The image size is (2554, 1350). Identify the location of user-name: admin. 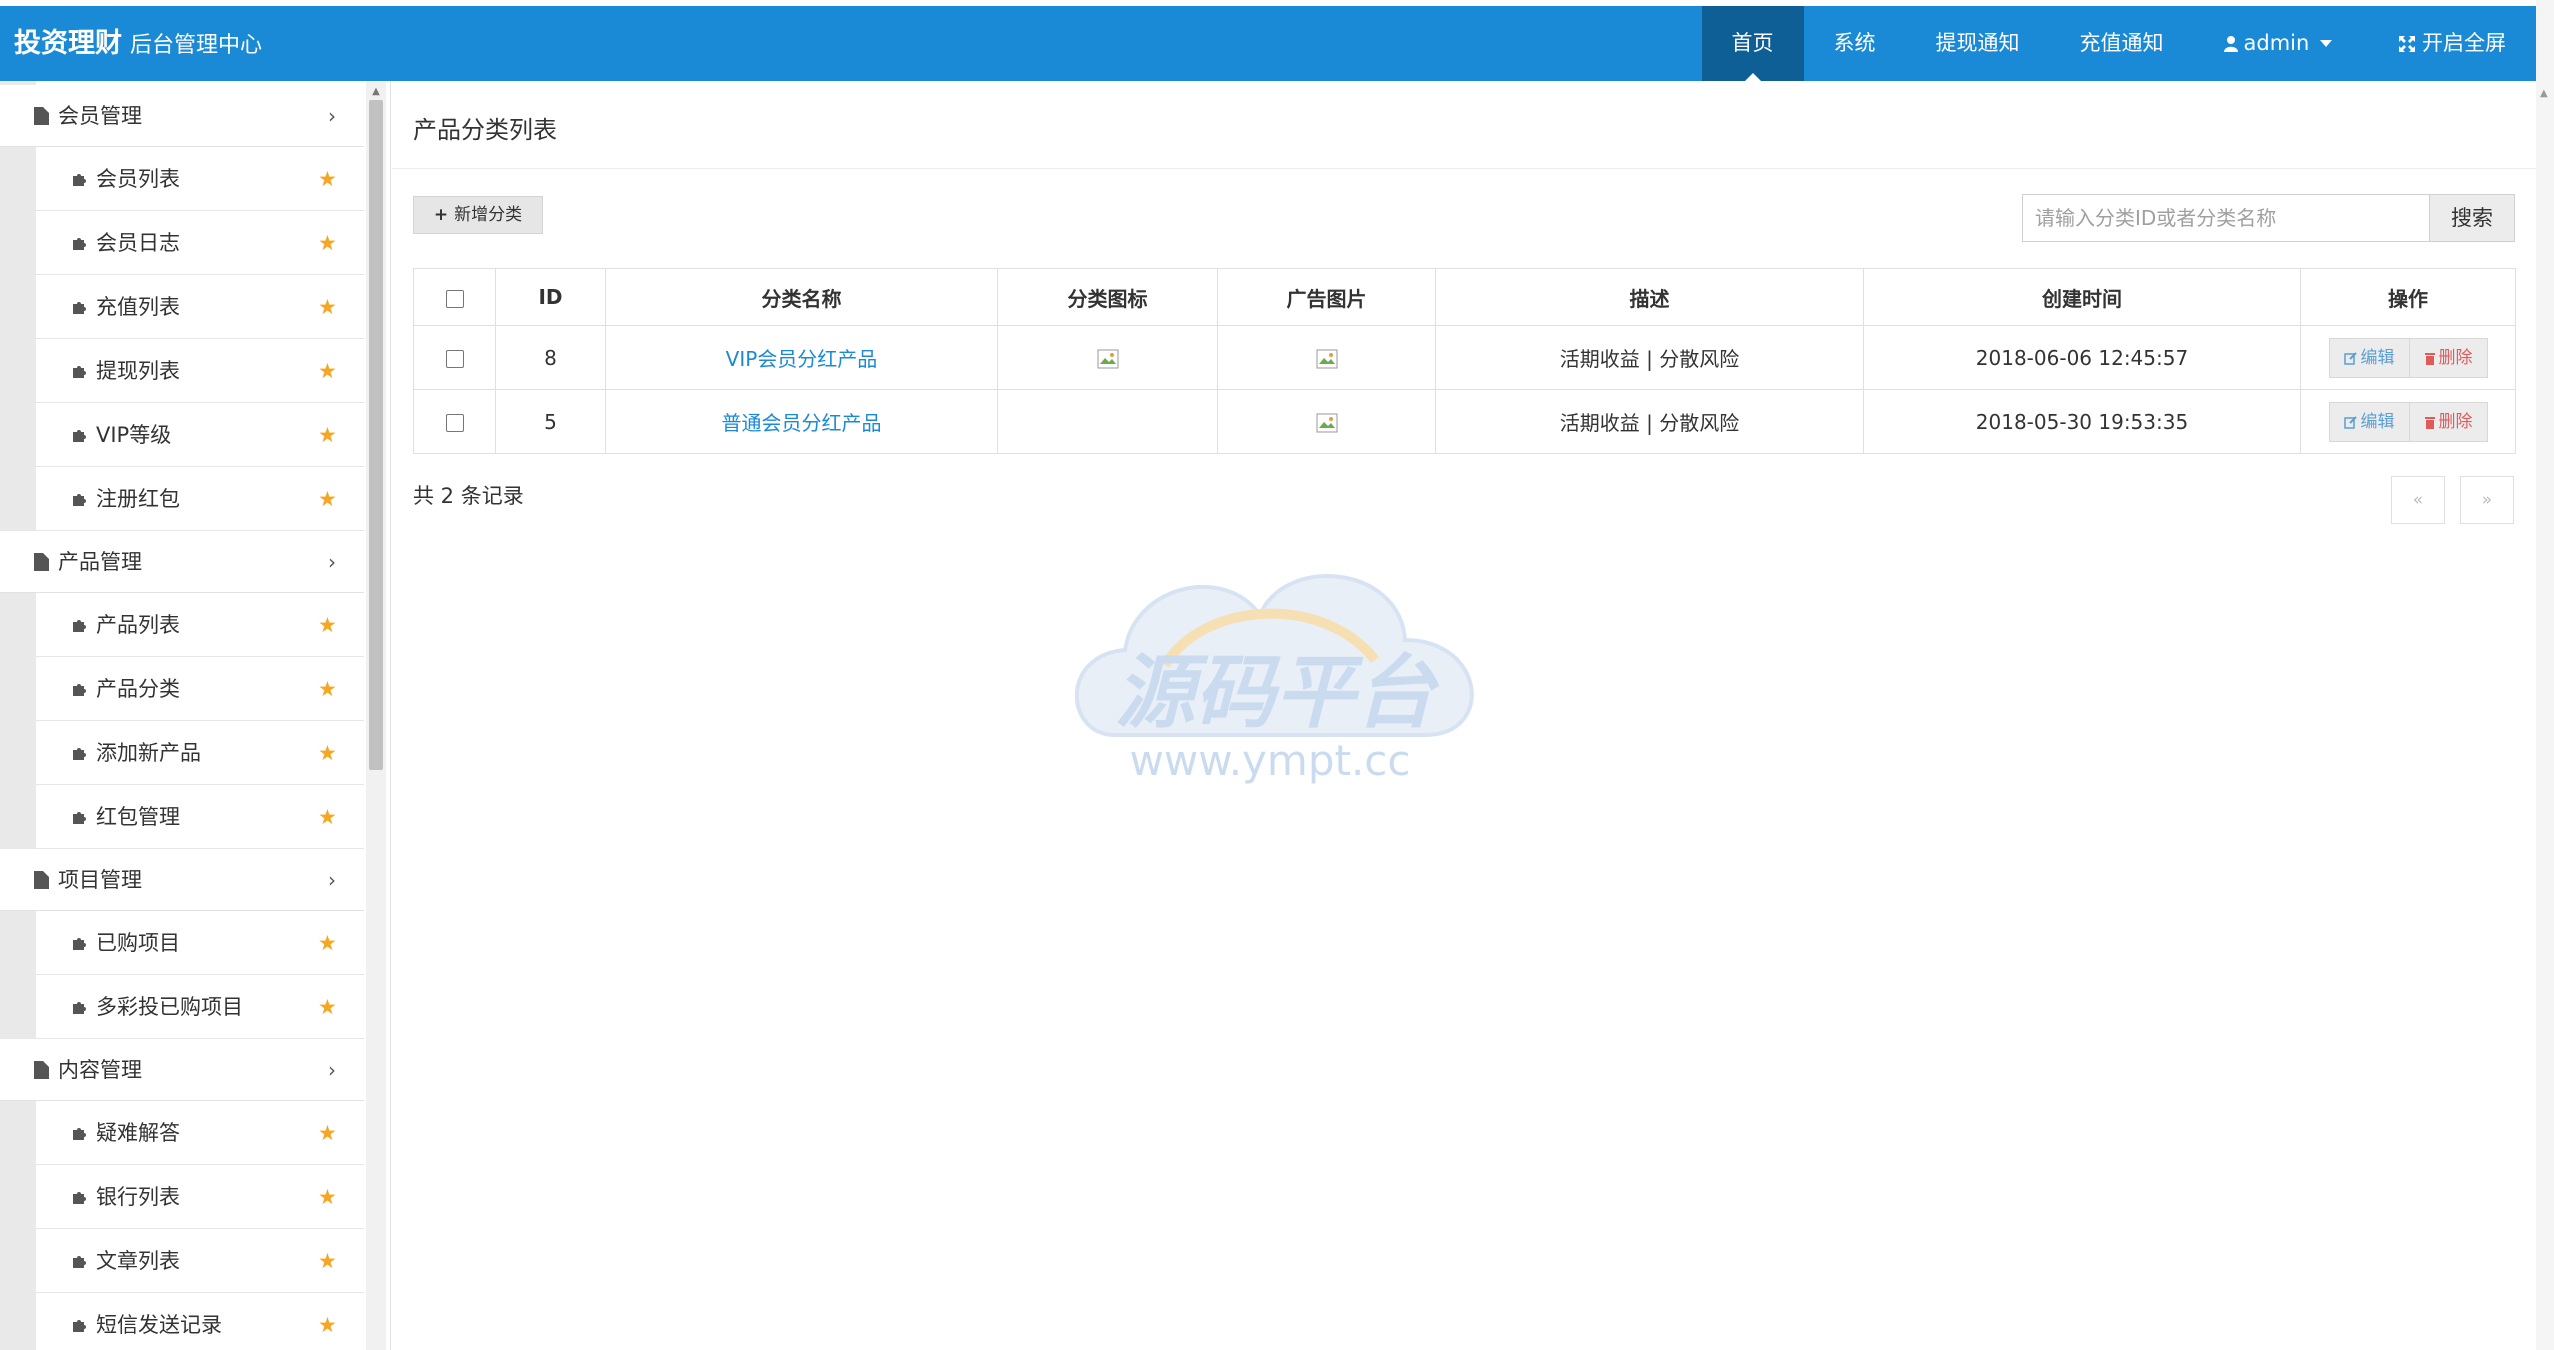
(2276, 43).